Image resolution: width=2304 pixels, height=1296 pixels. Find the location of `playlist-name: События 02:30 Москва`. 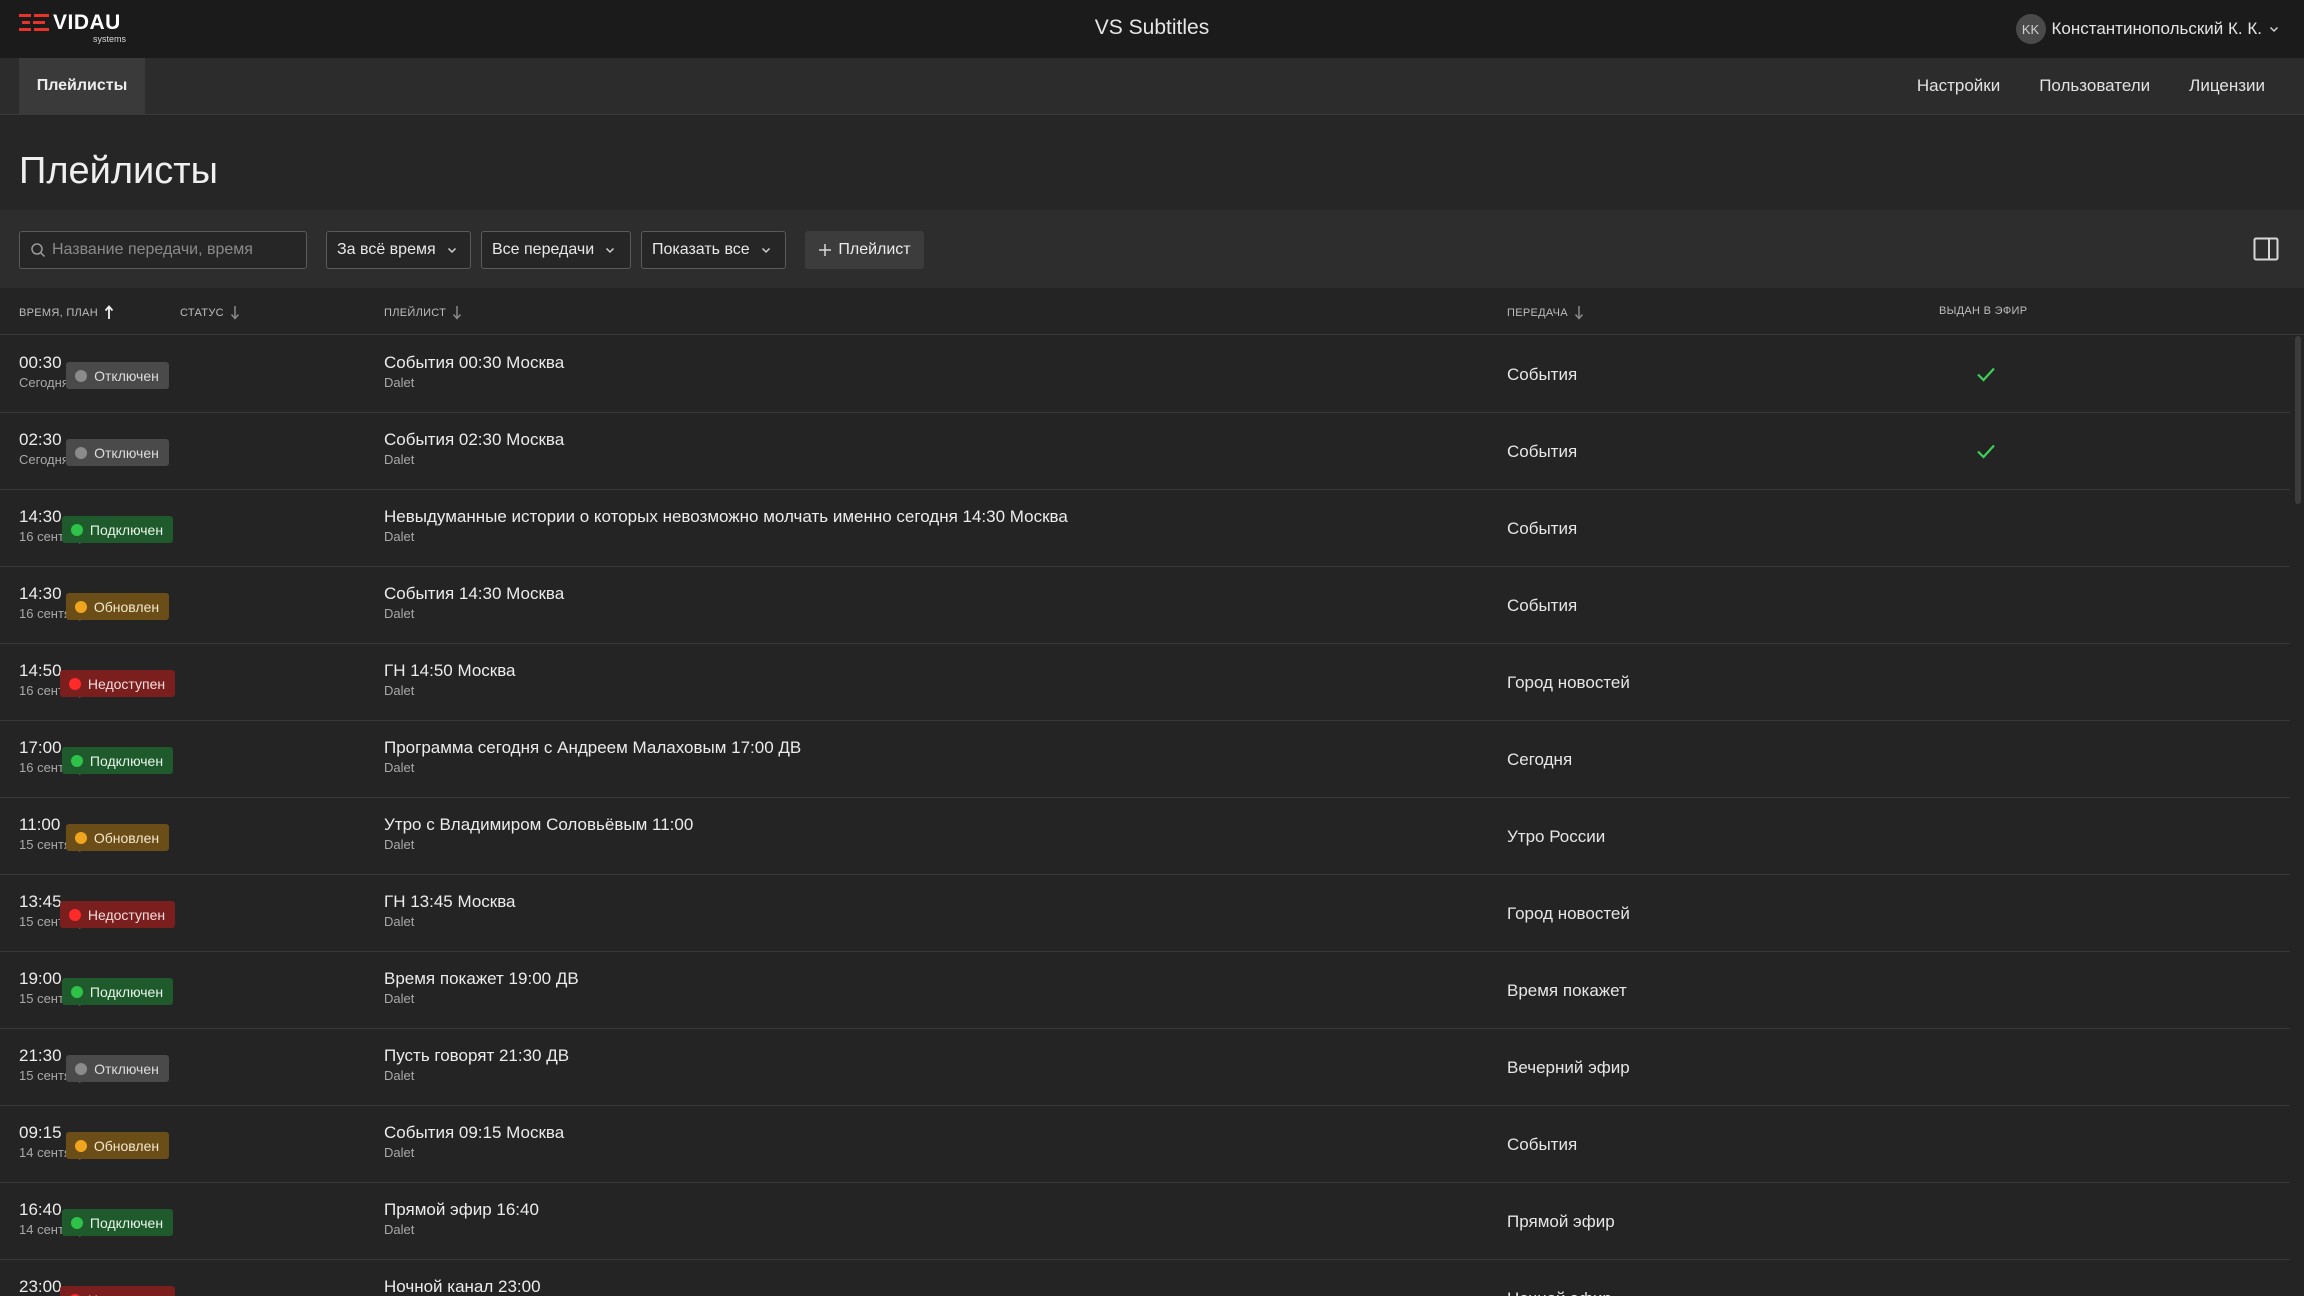

playlist-name: События 02:30 Москва is located at coordinates (474, 439).